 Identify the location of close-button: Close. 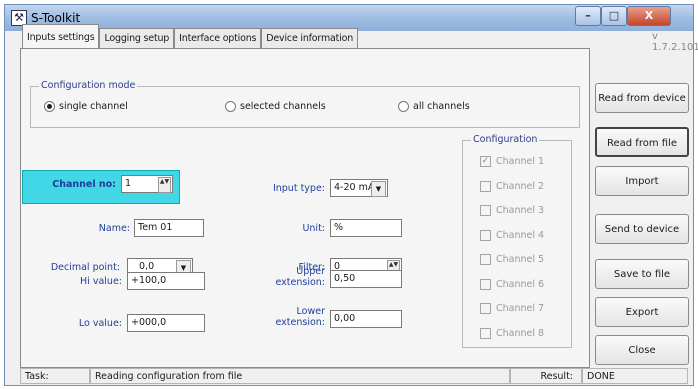
(642, 350).